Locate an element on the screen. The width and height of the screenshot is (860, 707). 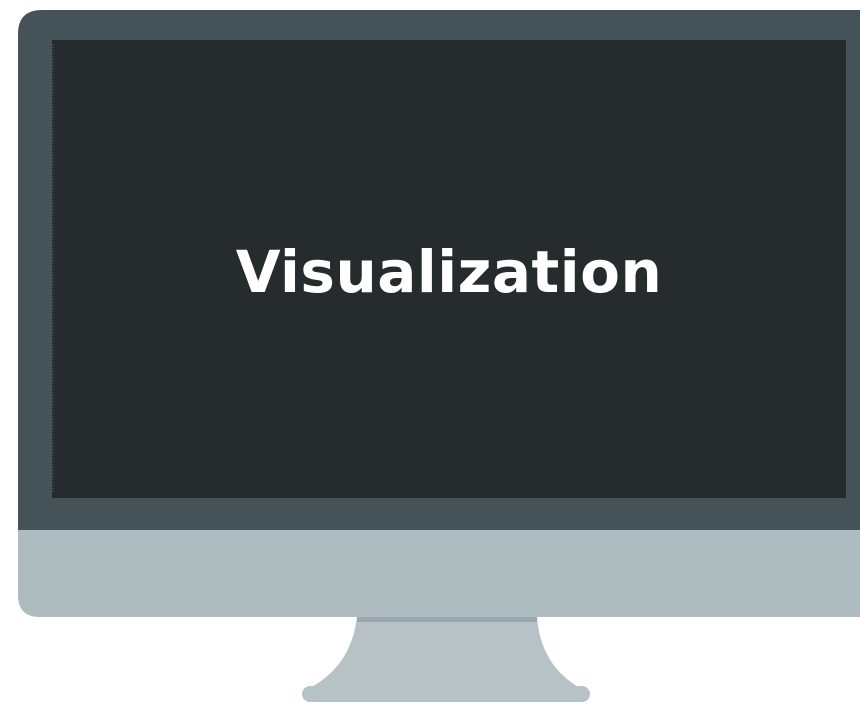
monitor-chin is located at coordinates (439, 568).